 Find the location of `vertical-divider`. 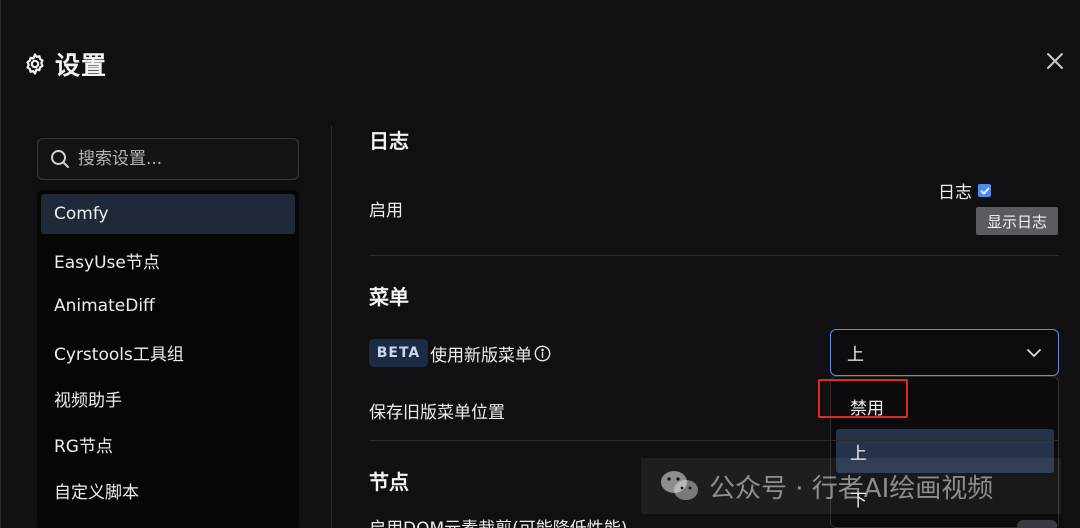

vertical-divider is located at coordinates (331, 327).